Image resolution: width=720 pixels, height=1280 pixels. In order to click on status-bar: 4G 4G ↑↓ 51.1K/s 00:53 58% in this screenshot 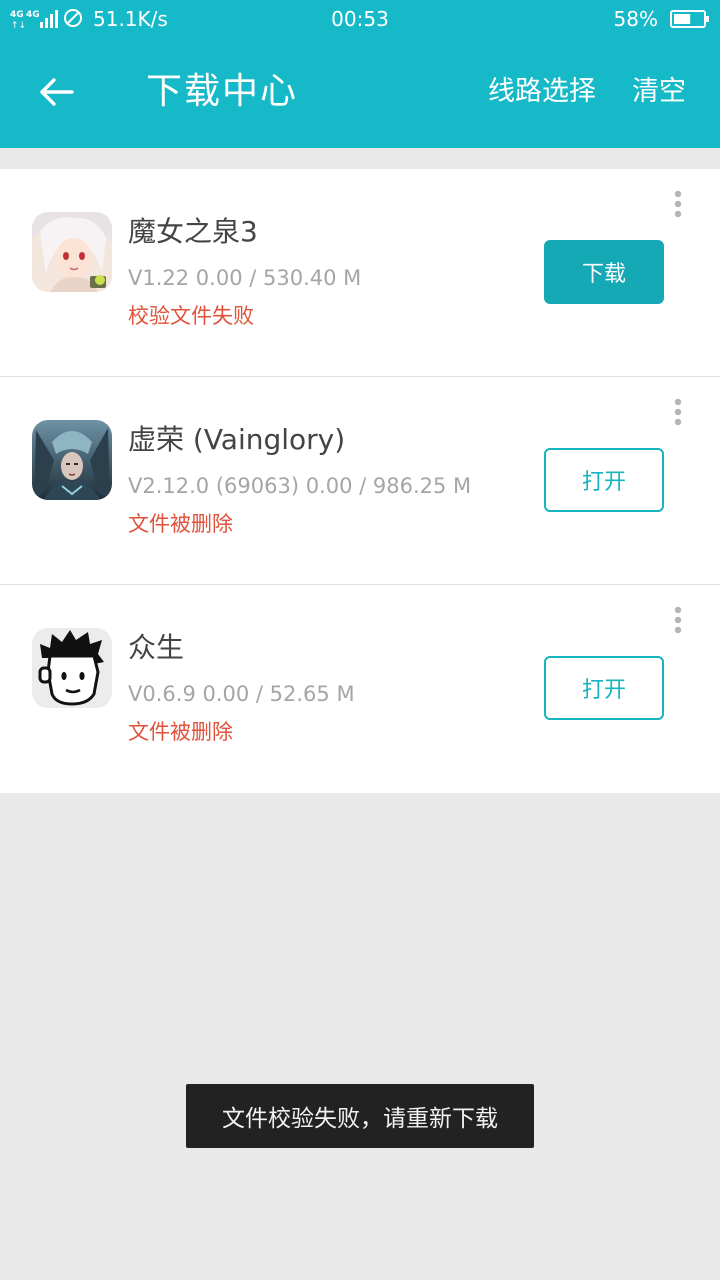, I will do `click(360, 19)`.